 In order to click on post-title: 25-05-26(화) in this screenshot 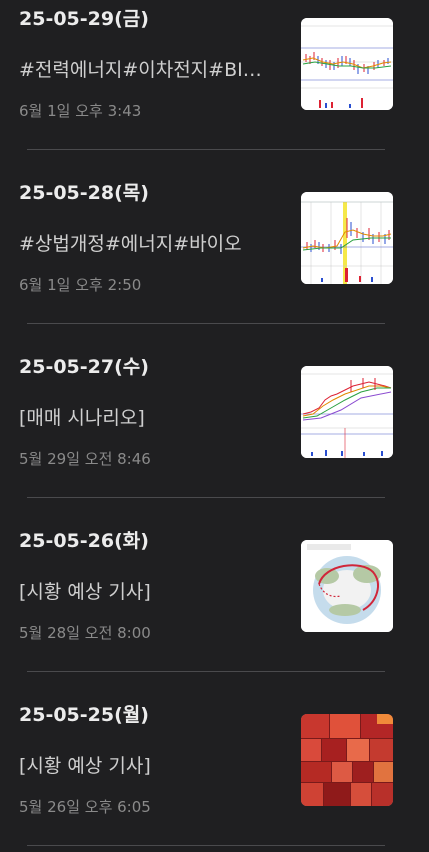, I will do `click(84, 541)`.